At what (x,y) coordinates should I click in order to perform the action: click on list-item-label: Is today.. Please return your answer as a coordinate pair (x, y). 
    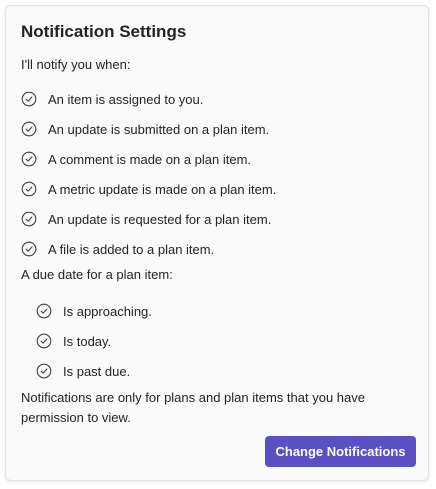
    Looking at the image, I should click on (87, 341).